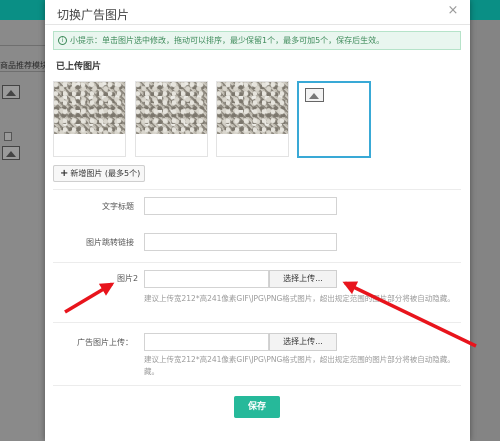 This screenshot has height=441, width=500. What do you see at coordinates (240, 206) in the screenshot?
I see `text-title-input` at bounding box center [240, 206].